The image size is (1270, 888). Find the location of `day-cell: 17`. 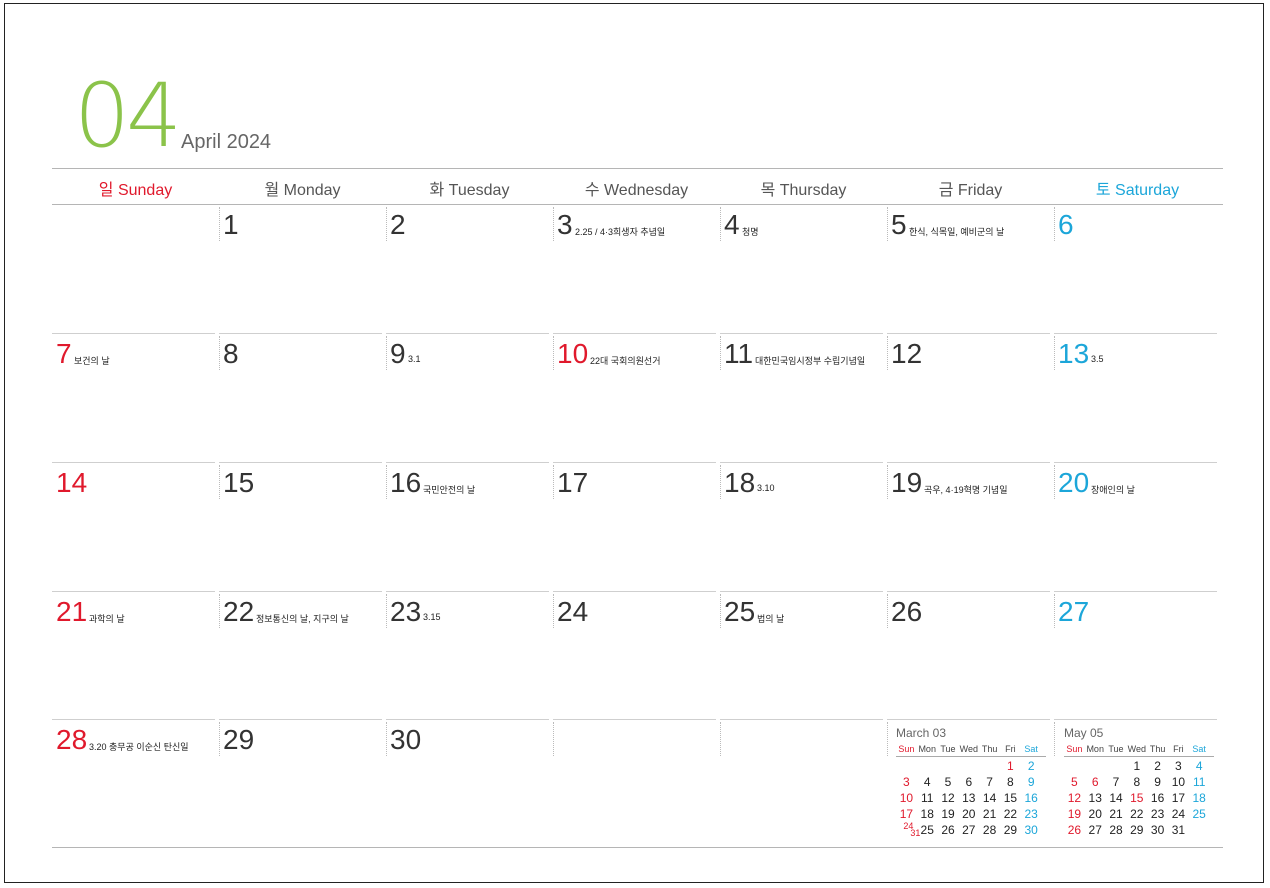

day-cell: 17 is located at coordinates (634, 526).